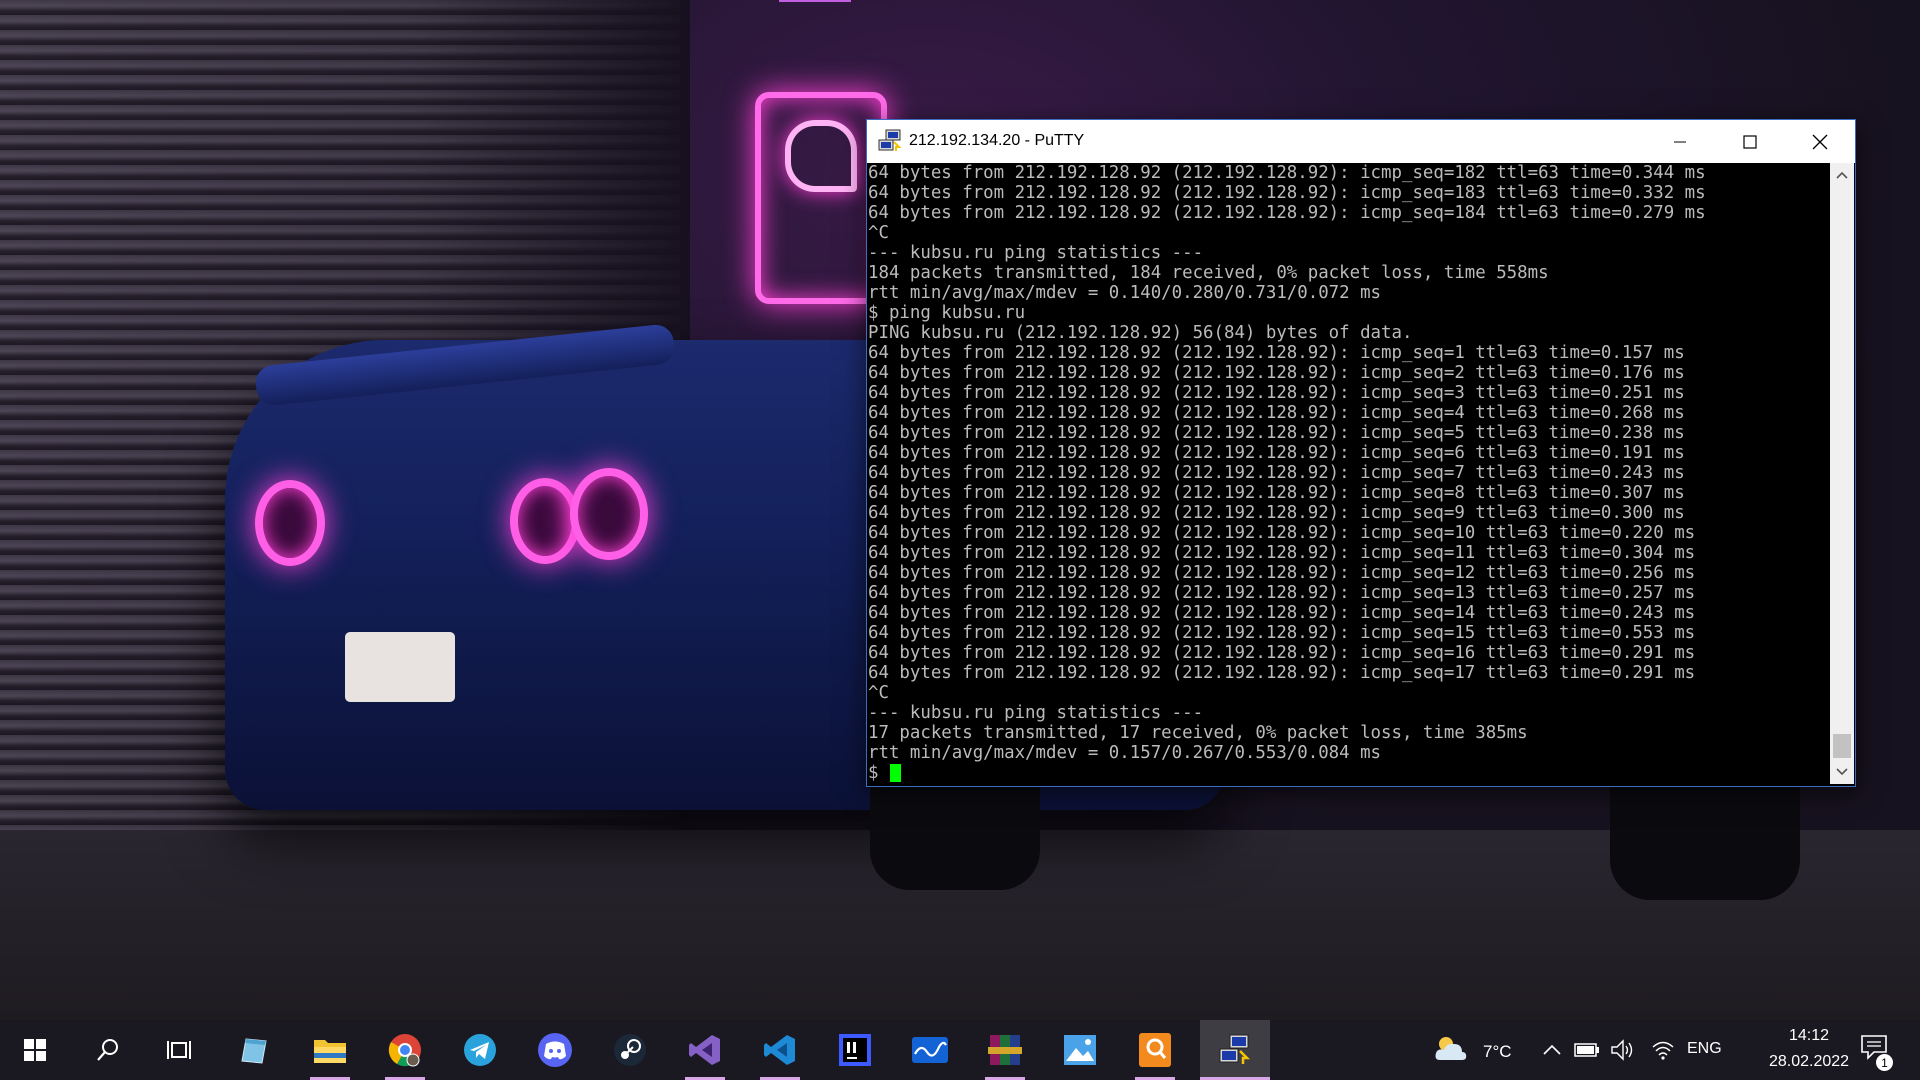 The width and height of the screenshot is (1920, 1080). I want to click on minimize-icon, so click(1680, 141).